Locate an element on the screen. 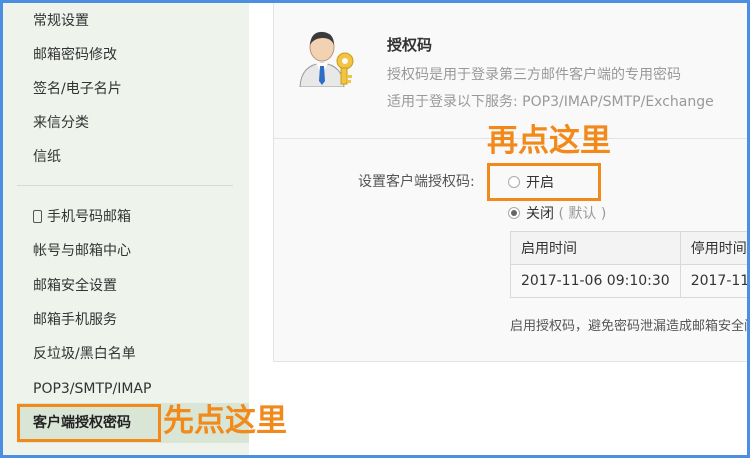 The height and width of the screenshot is (458, 750). auth-setting-label: 设置客户端授权码: is located at coordinates (416, 182).